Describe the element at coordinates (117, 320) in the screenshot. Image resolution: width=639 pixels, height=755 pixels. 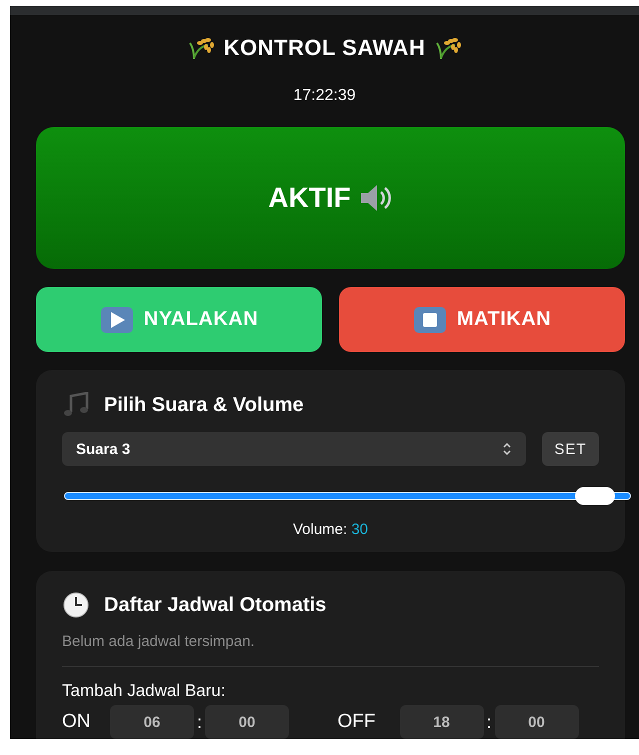
I see `play-icon` at that location.